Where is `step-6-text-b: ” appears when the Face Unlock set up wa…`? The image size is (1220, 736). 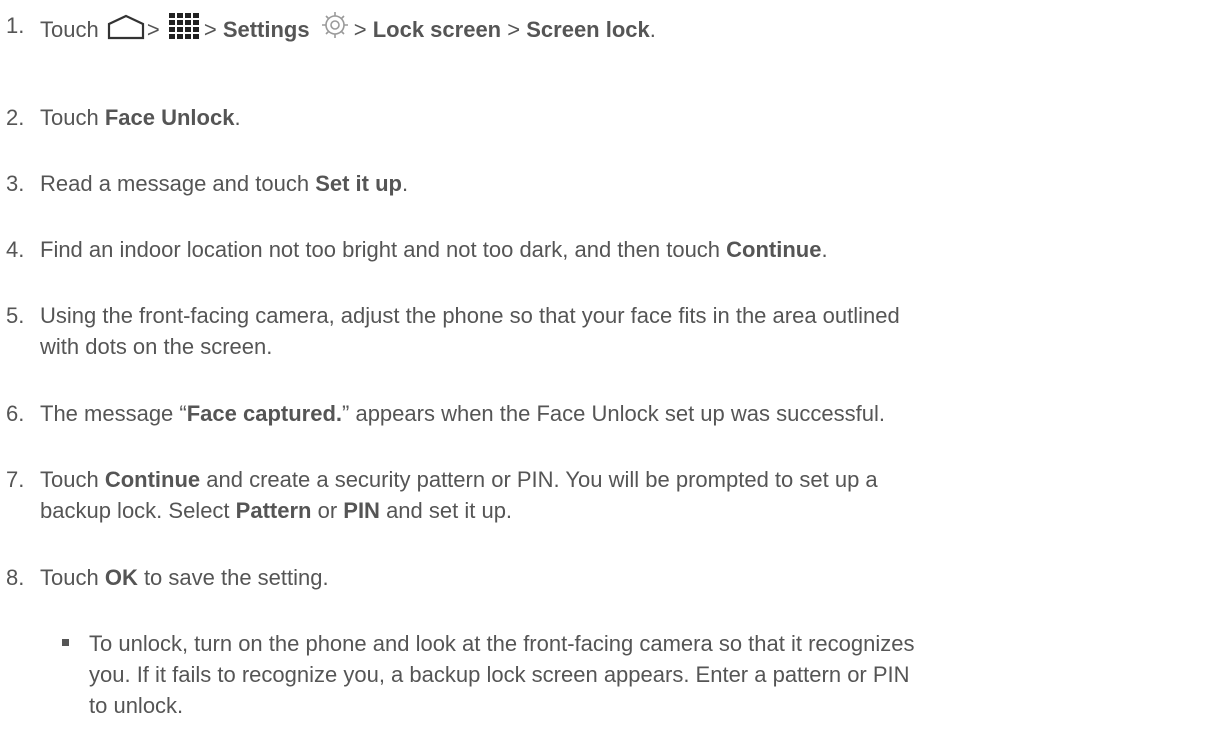 step-6-text-b: ” appears when the Face Unlock set up wa… is located at coordinates (613, 413).